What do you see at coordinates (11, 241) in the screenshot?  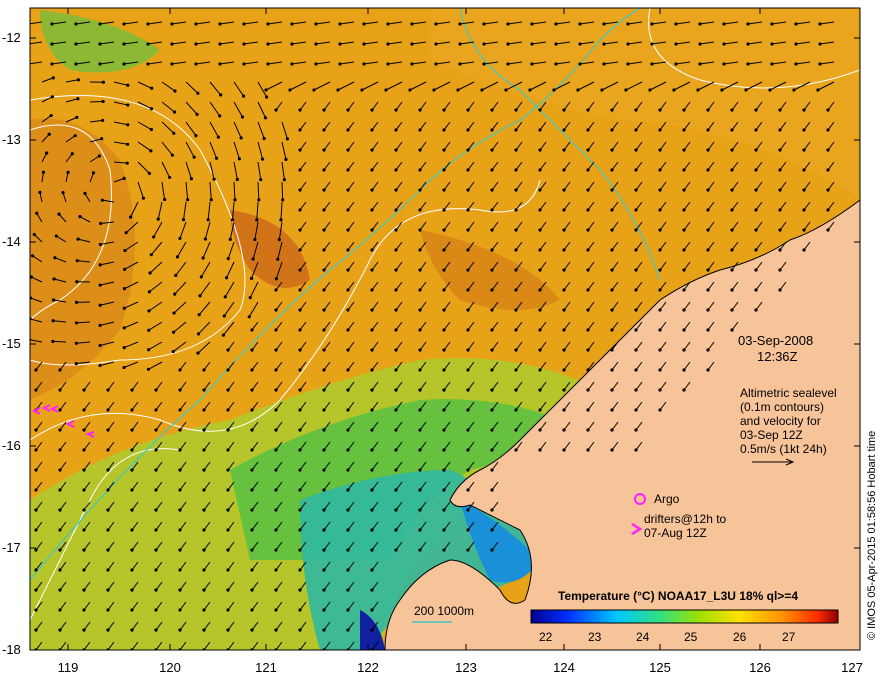 I see `lat-label: -14` at bounding box center [11, 241].